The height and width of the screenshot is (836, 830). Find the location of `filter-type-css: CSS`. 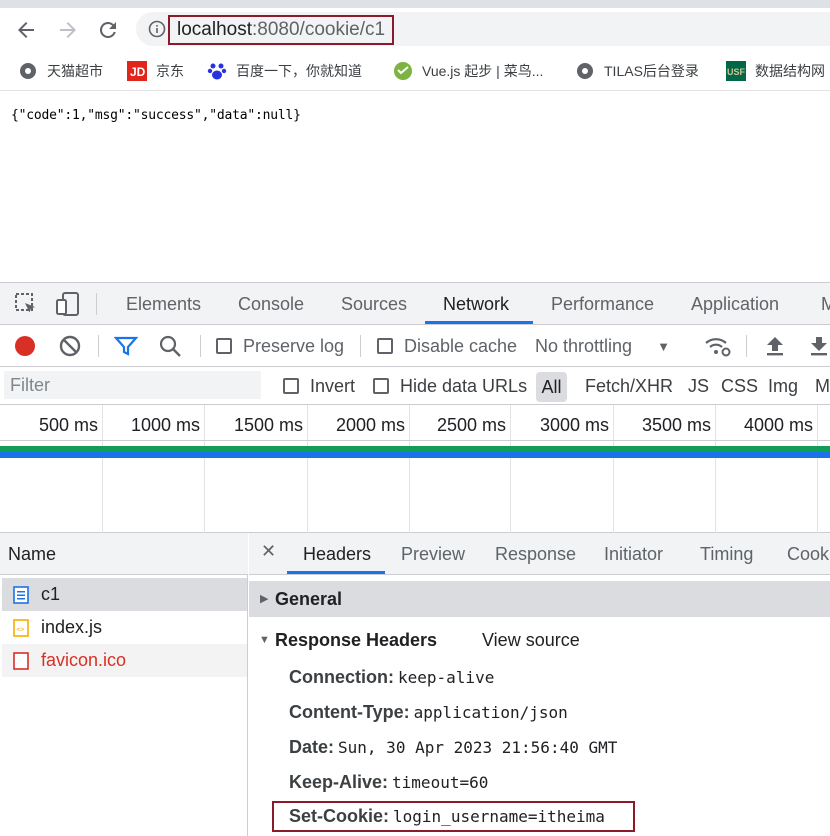

filter-type-css: CSS is located at coordinates (739, 386).